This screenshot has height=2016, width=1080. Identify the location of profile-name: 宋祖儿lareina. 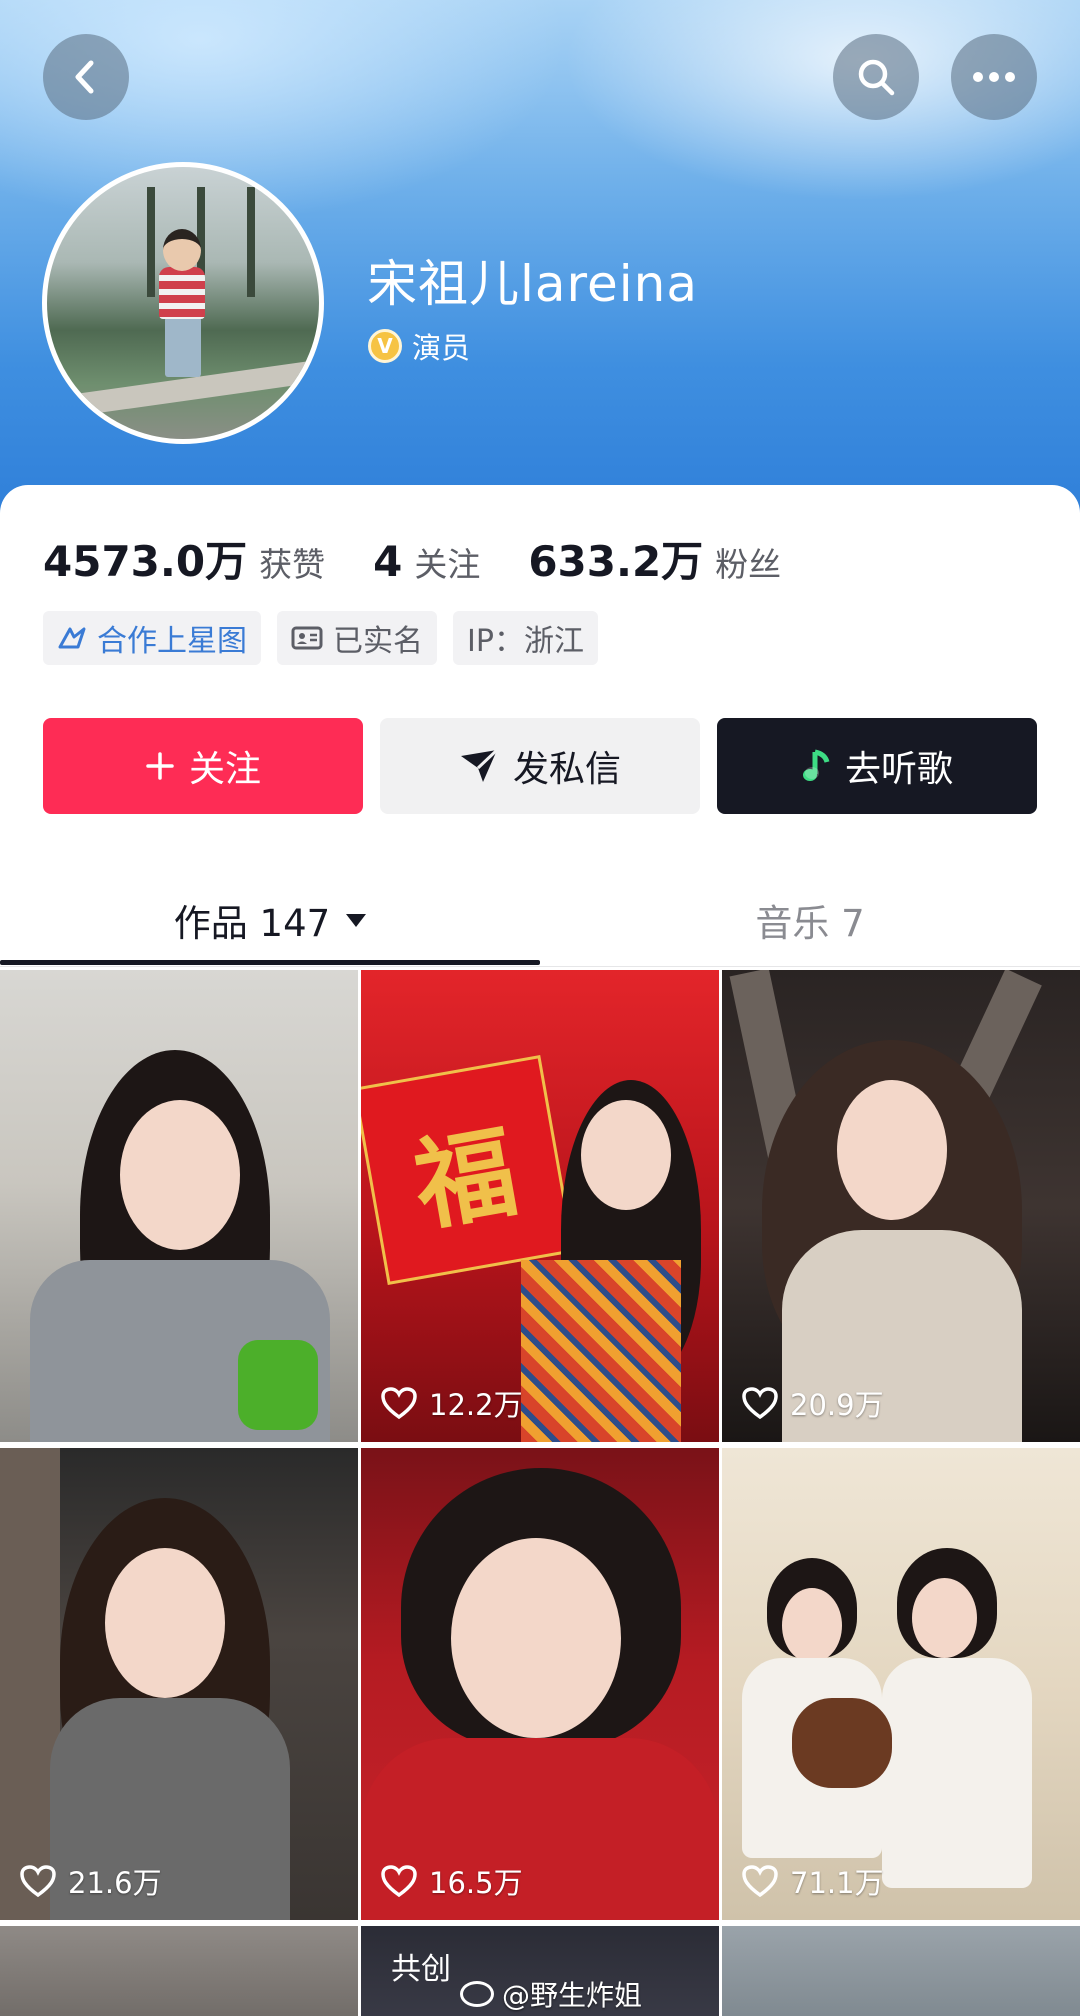
(532, 284).